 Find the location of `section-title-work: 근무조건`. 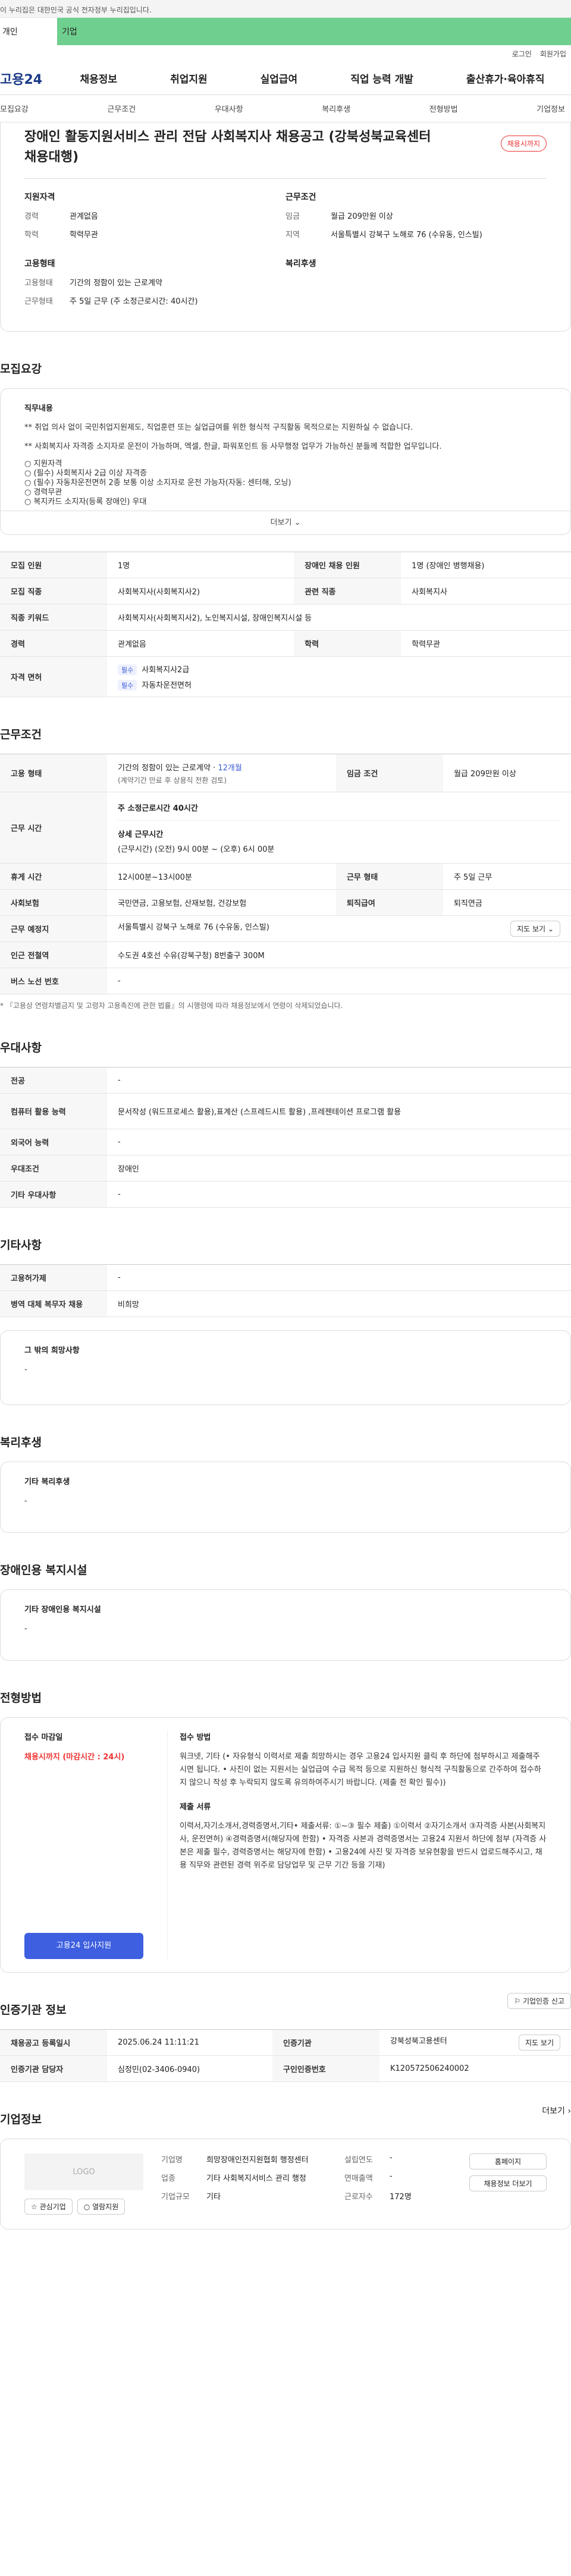

section-title-work: 근무조건 is located at coordinates (21, 734).